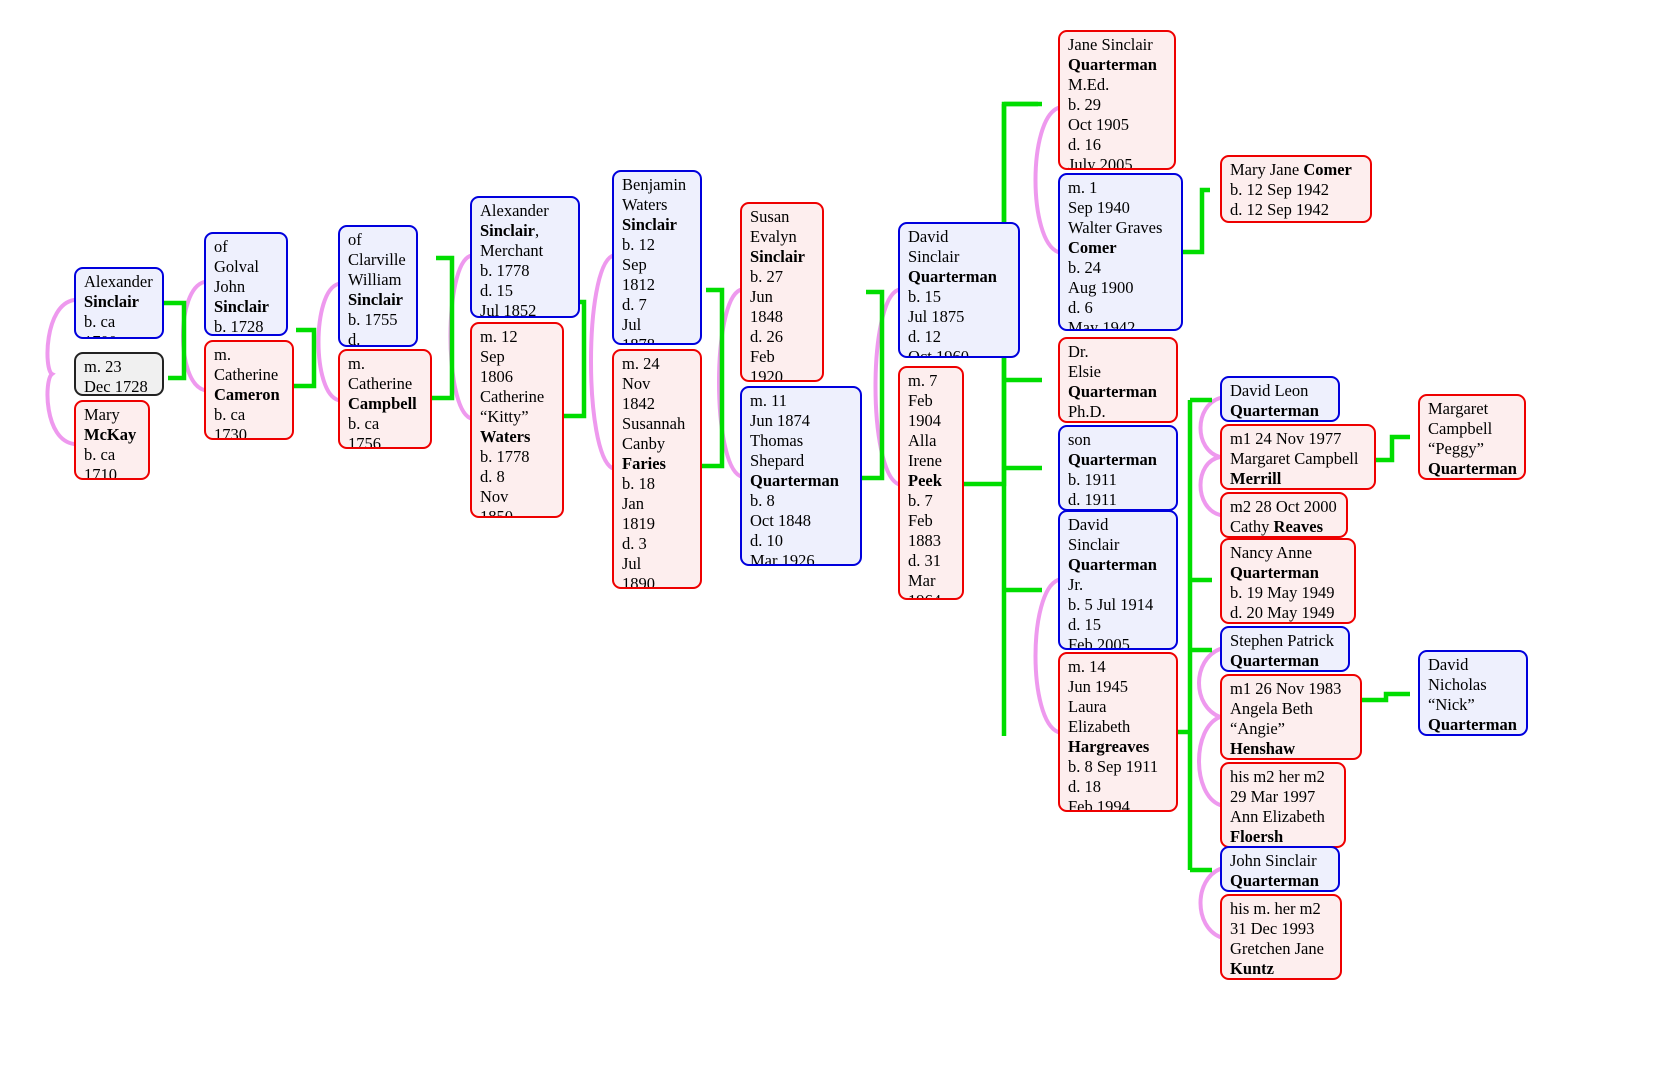  I want to click on person-line: 1890, so click(638, 581).